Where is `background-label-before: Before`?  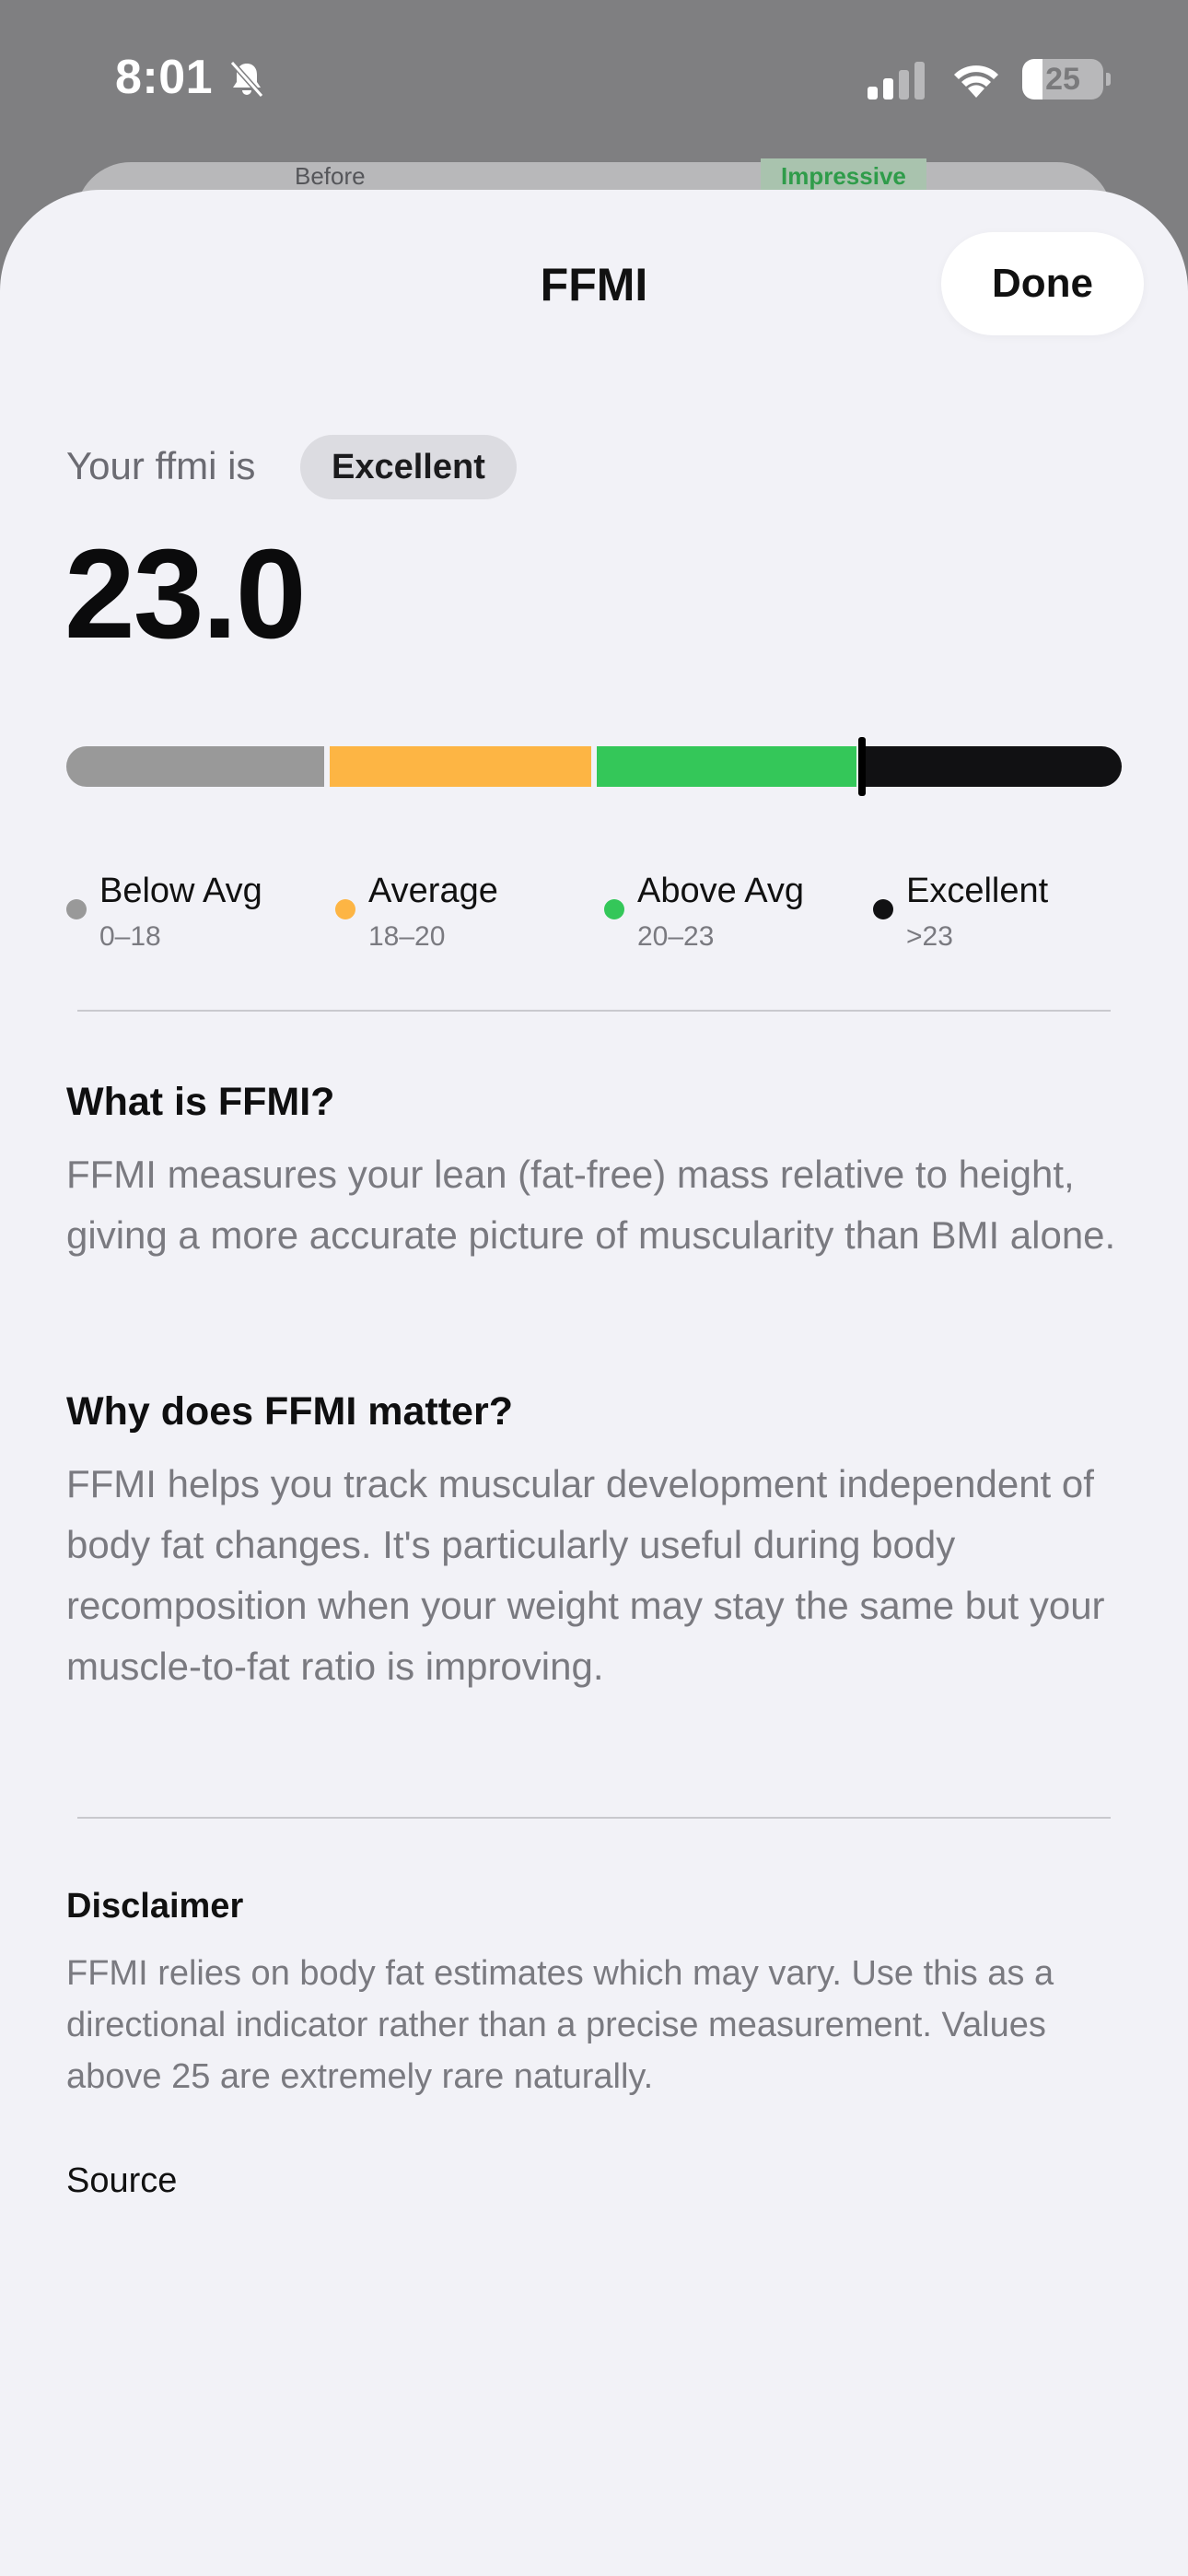
background-label-before: Before is located at coordinates (330, 176).